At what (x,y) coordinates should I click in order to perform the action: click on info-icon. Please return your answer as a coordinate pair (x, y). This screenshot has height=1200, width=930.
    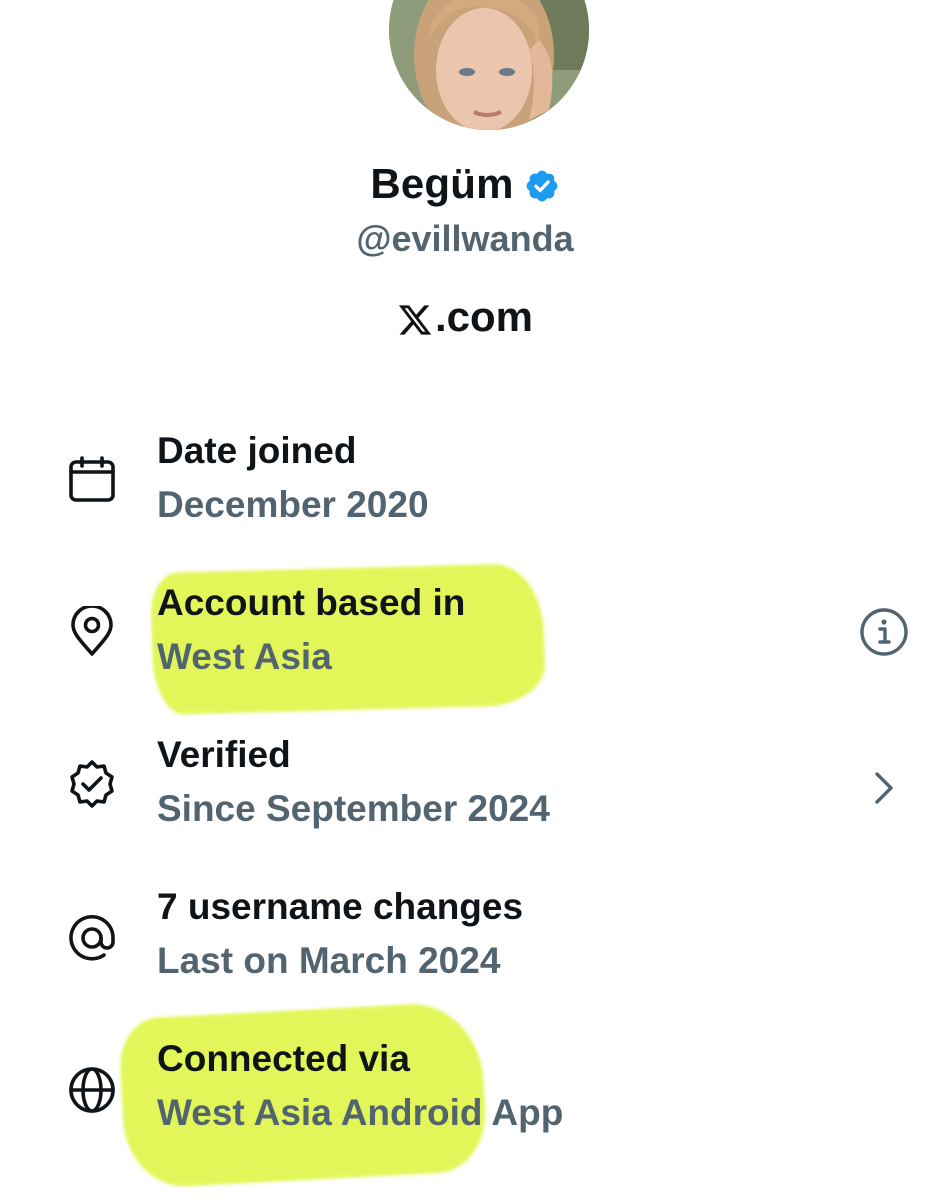
    Looking at the image, I should click on (884, 632).